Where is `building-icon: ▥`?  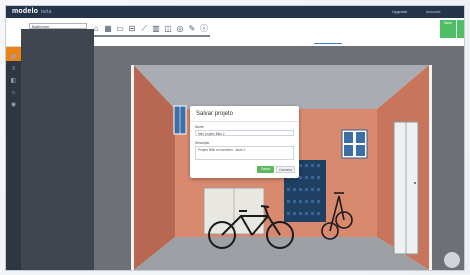
building-icon: ▥ is located at coordinates (156, 29).